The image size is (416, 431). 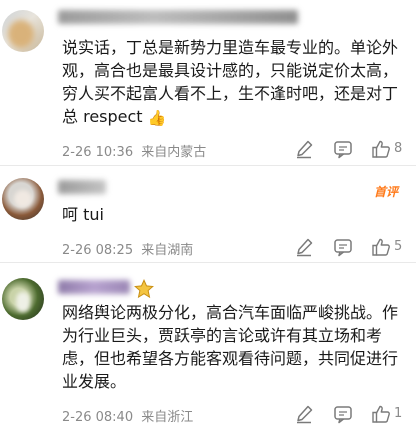 What do you see at coordinates (23, 299) in the screenshot?
I see `avatar` at bounding box center [23, 299].